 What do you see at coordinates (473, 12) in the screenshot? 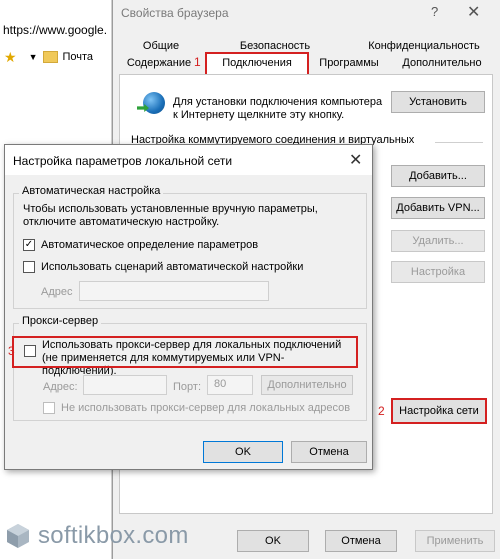
I see `close-button: ✕` at bounding box center [473, 12].